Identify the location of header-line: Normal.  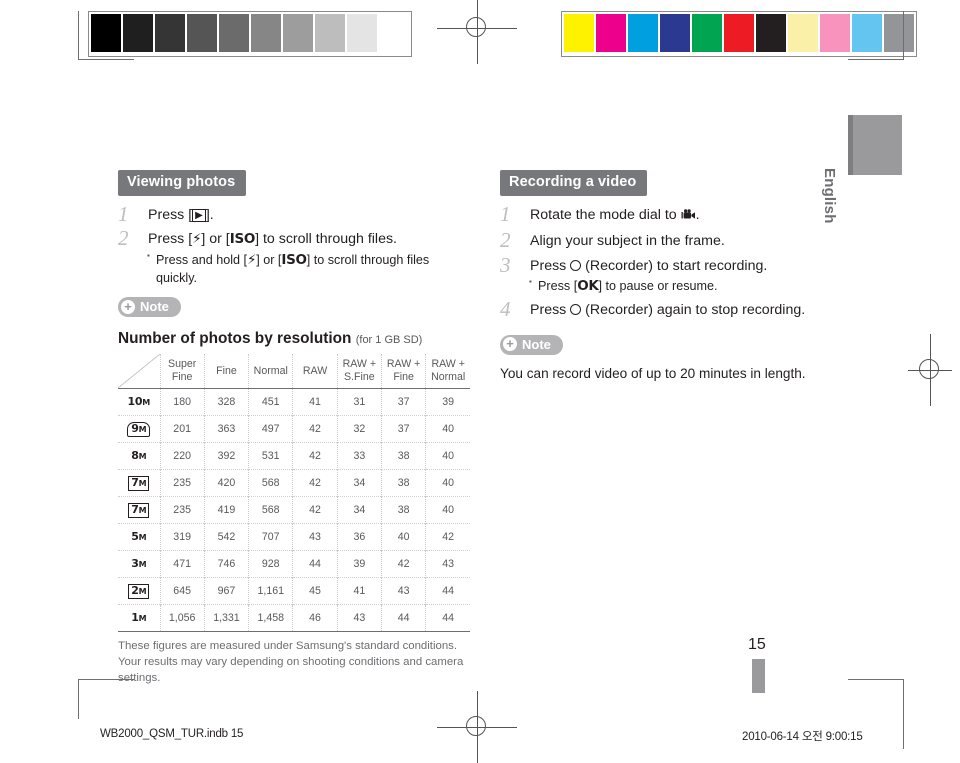
(270, 370).